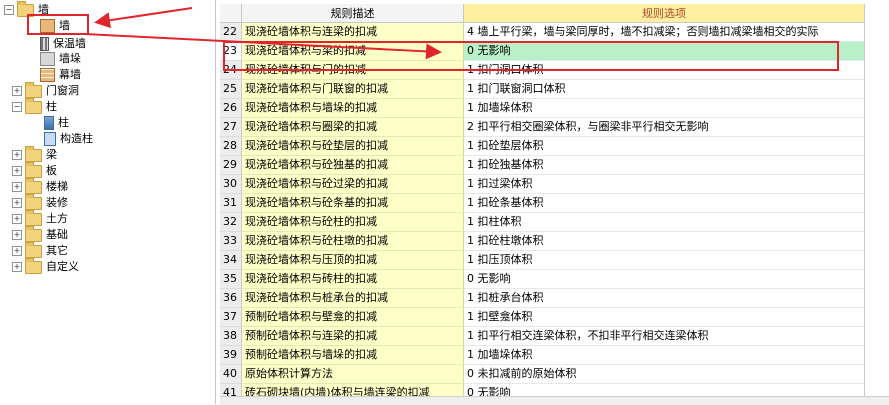  Describe the element at coordinates (353, 336) in the screenshot. I see `rule-description-cell: 预制砼墙体积与连梁的扣减` at that location.